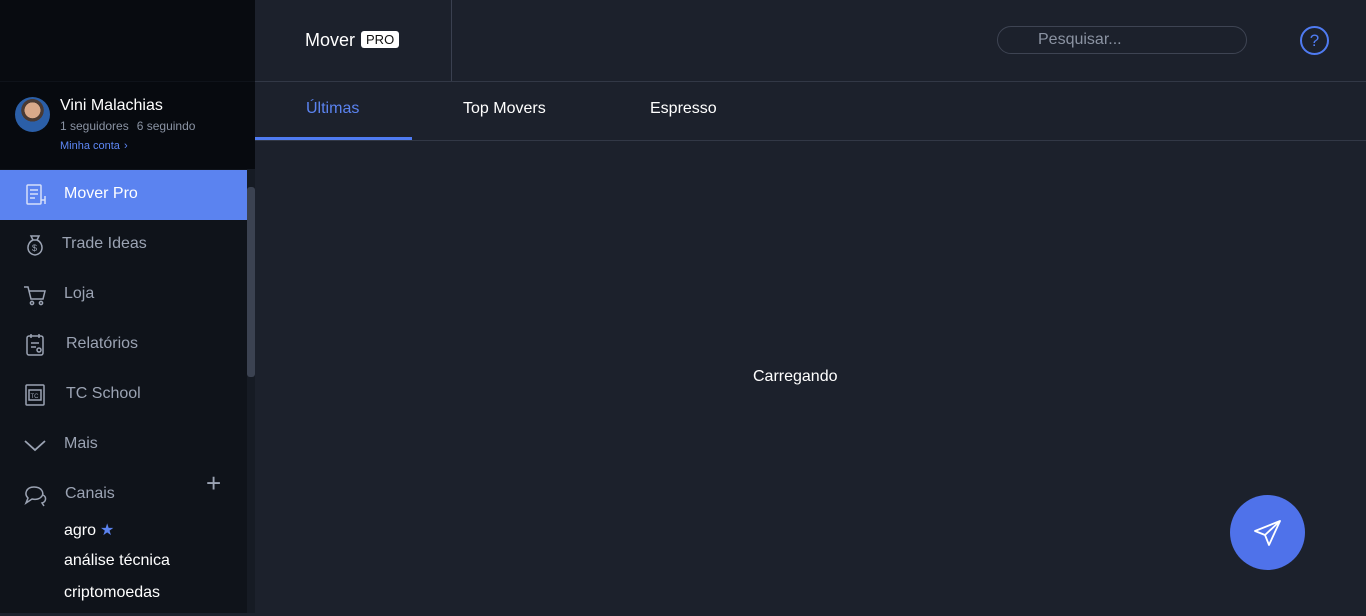  Describe the element at coordinates (166, 126) in the screenshot. I see `following-count: 6 seguindo` at that location.